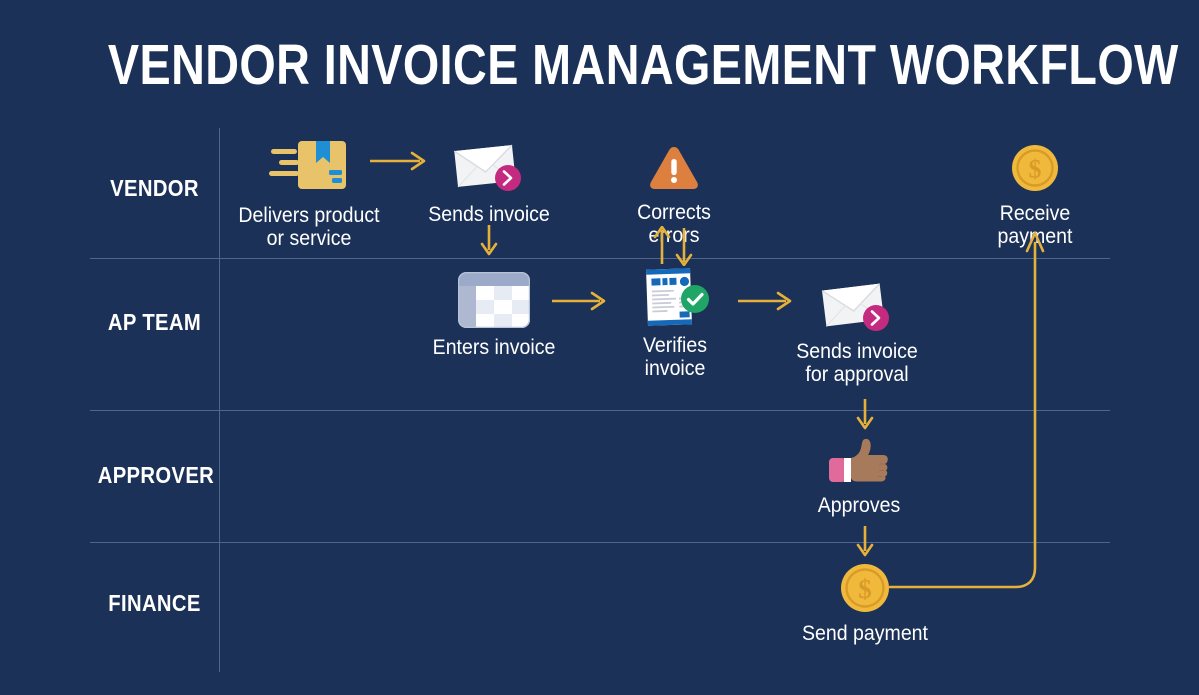 The image size is (1199, 695). I want to click on step-label-verifies-invoice: Verifies invoice, so click(675, 357).